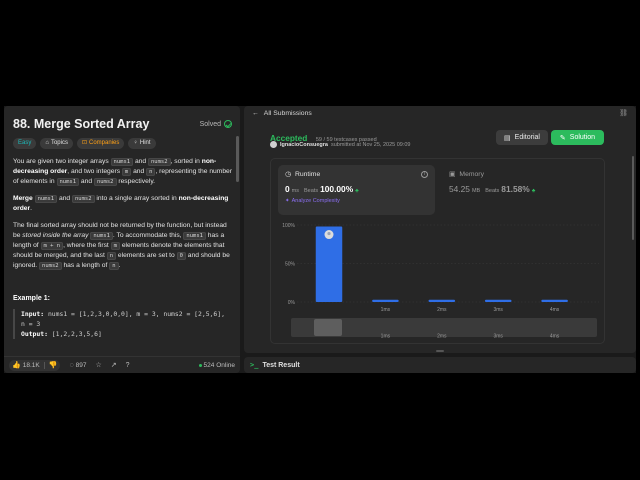 The height and width of the screenshot is (480, 640). I want to click on runtime-distribution-chart: 100% 50% 0% 1ms 2ms 3ms 4ms 1ms 2ms 3ms 4ms, so click(440, 281).